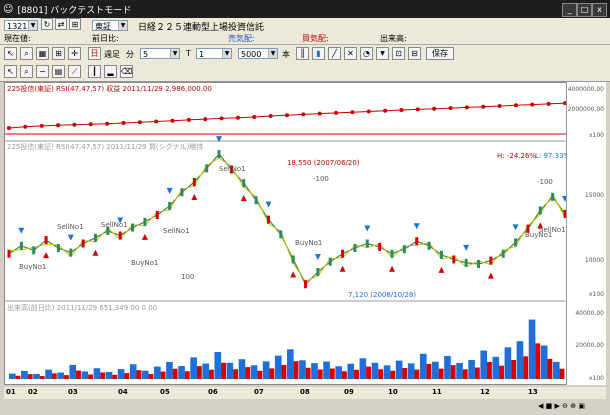  I want to click on main-y-tick: x100, so click(596, 294).